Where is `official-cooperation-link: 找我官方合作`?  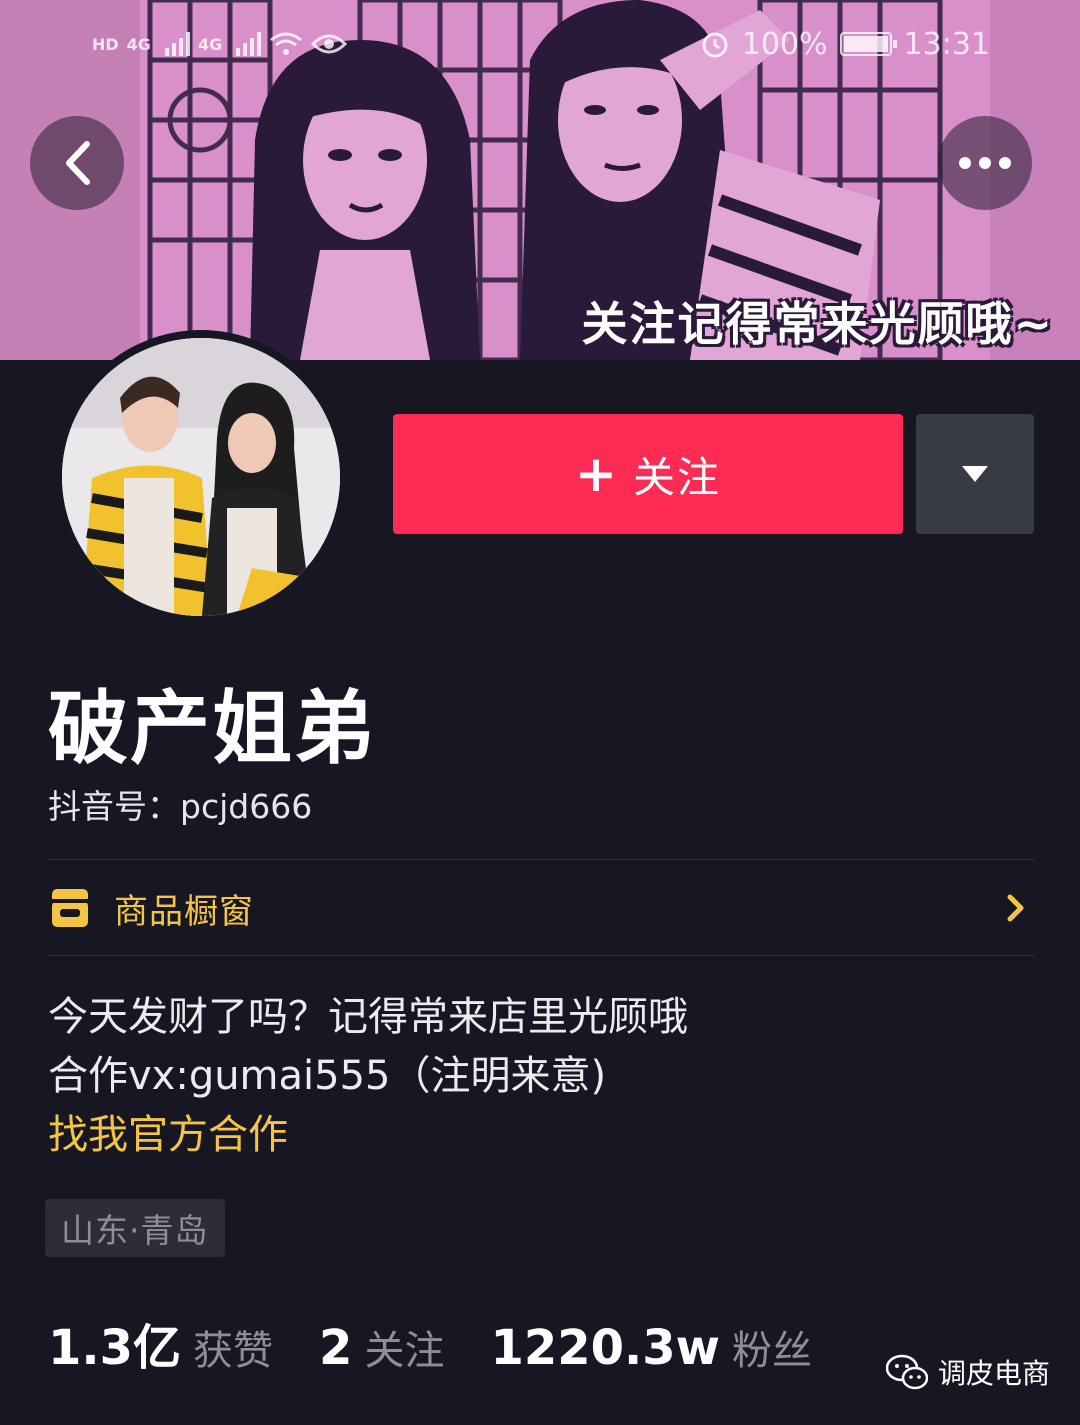
official-cooperation-link: 找我官方合作 is located at coordinates (368, 1135).